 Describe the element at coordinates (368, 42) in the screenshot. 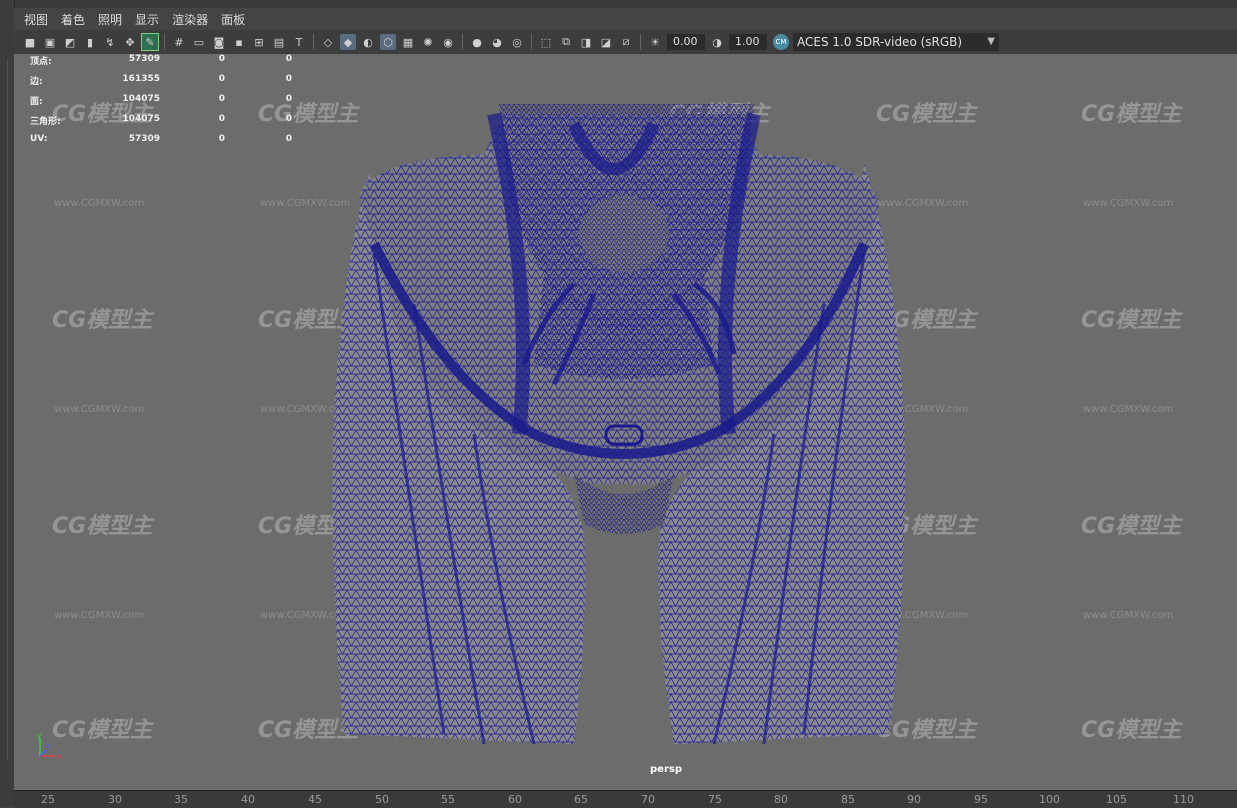

I see `default-material-icon: ◐` at that location.